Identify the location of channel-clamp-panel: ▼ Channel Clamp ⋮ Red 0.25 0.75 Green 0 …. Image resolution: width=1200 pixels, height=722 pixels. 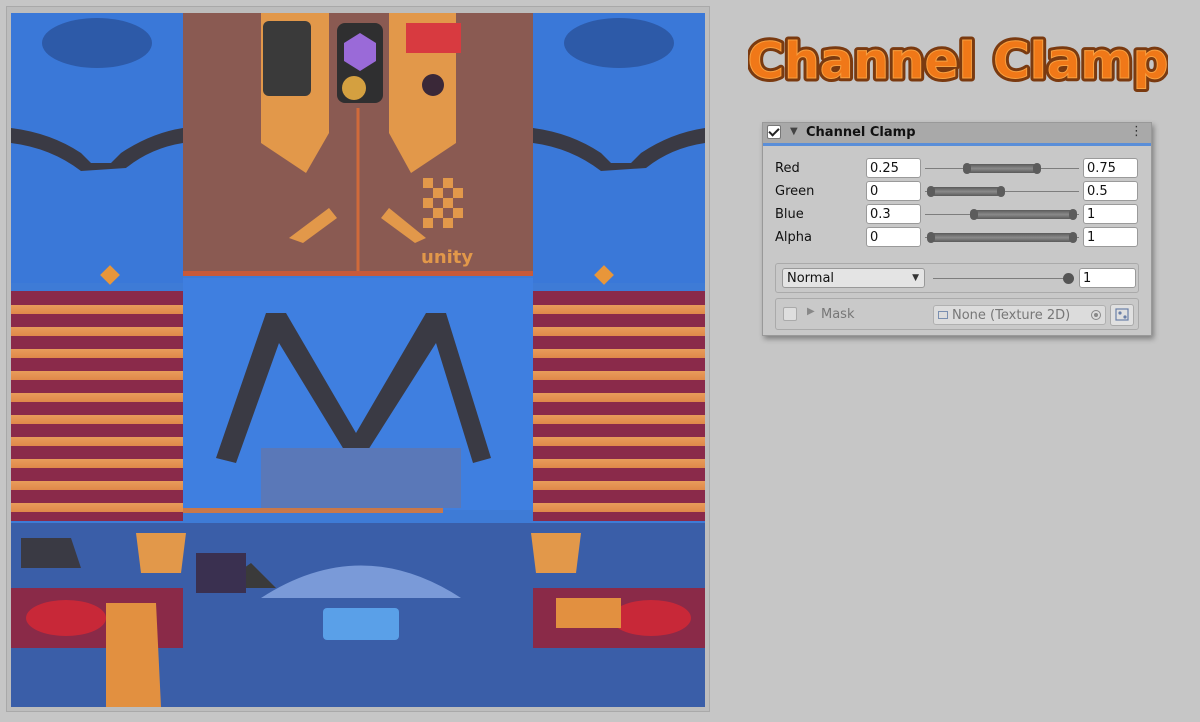
(957, 229).